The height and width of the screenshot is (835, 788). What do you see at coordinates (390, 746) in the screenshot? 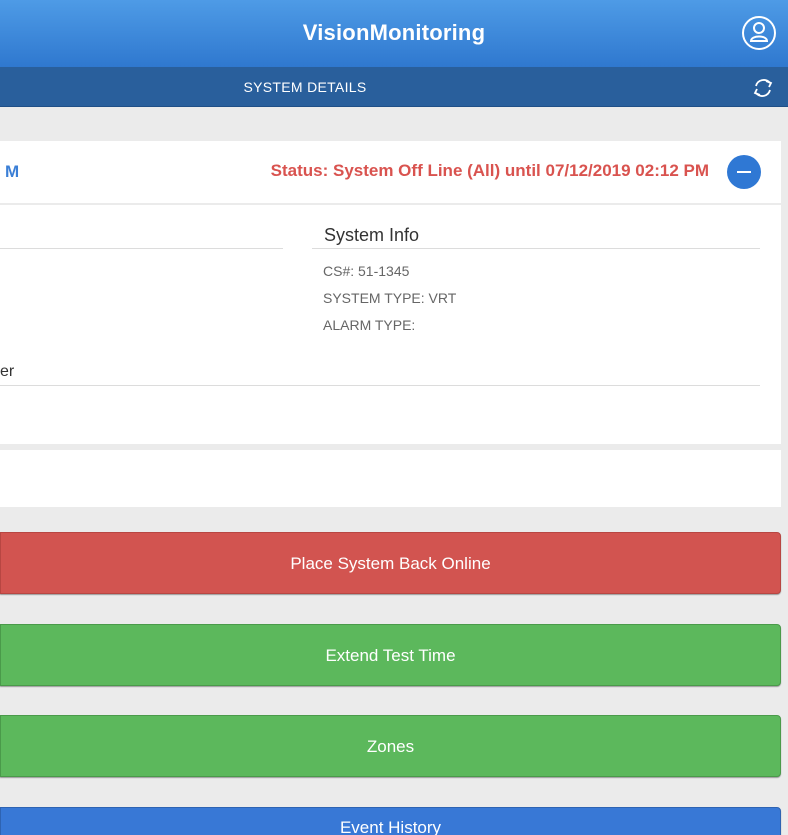
I see `zones-button: Zones` at bounding box center [390, 746].